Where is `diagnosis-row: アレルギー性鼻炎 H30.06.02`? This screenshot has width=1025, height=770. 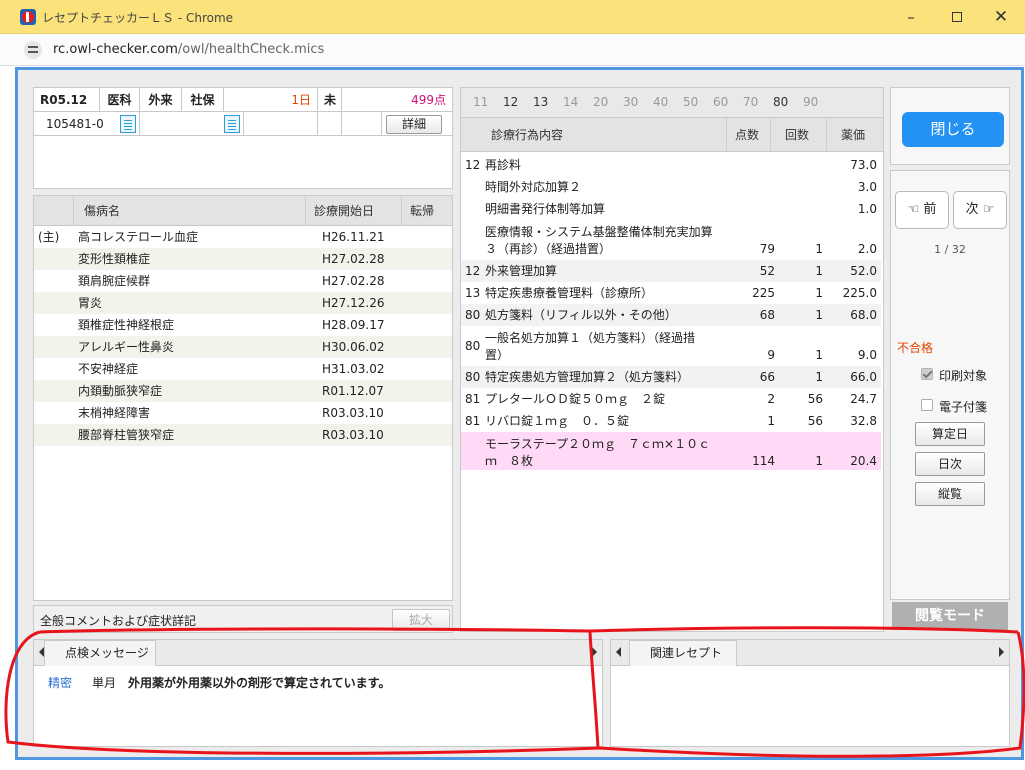
diagnosis-row: アレルギー性鼻炎 H30.06.02 is located at coordinates (243, 347).